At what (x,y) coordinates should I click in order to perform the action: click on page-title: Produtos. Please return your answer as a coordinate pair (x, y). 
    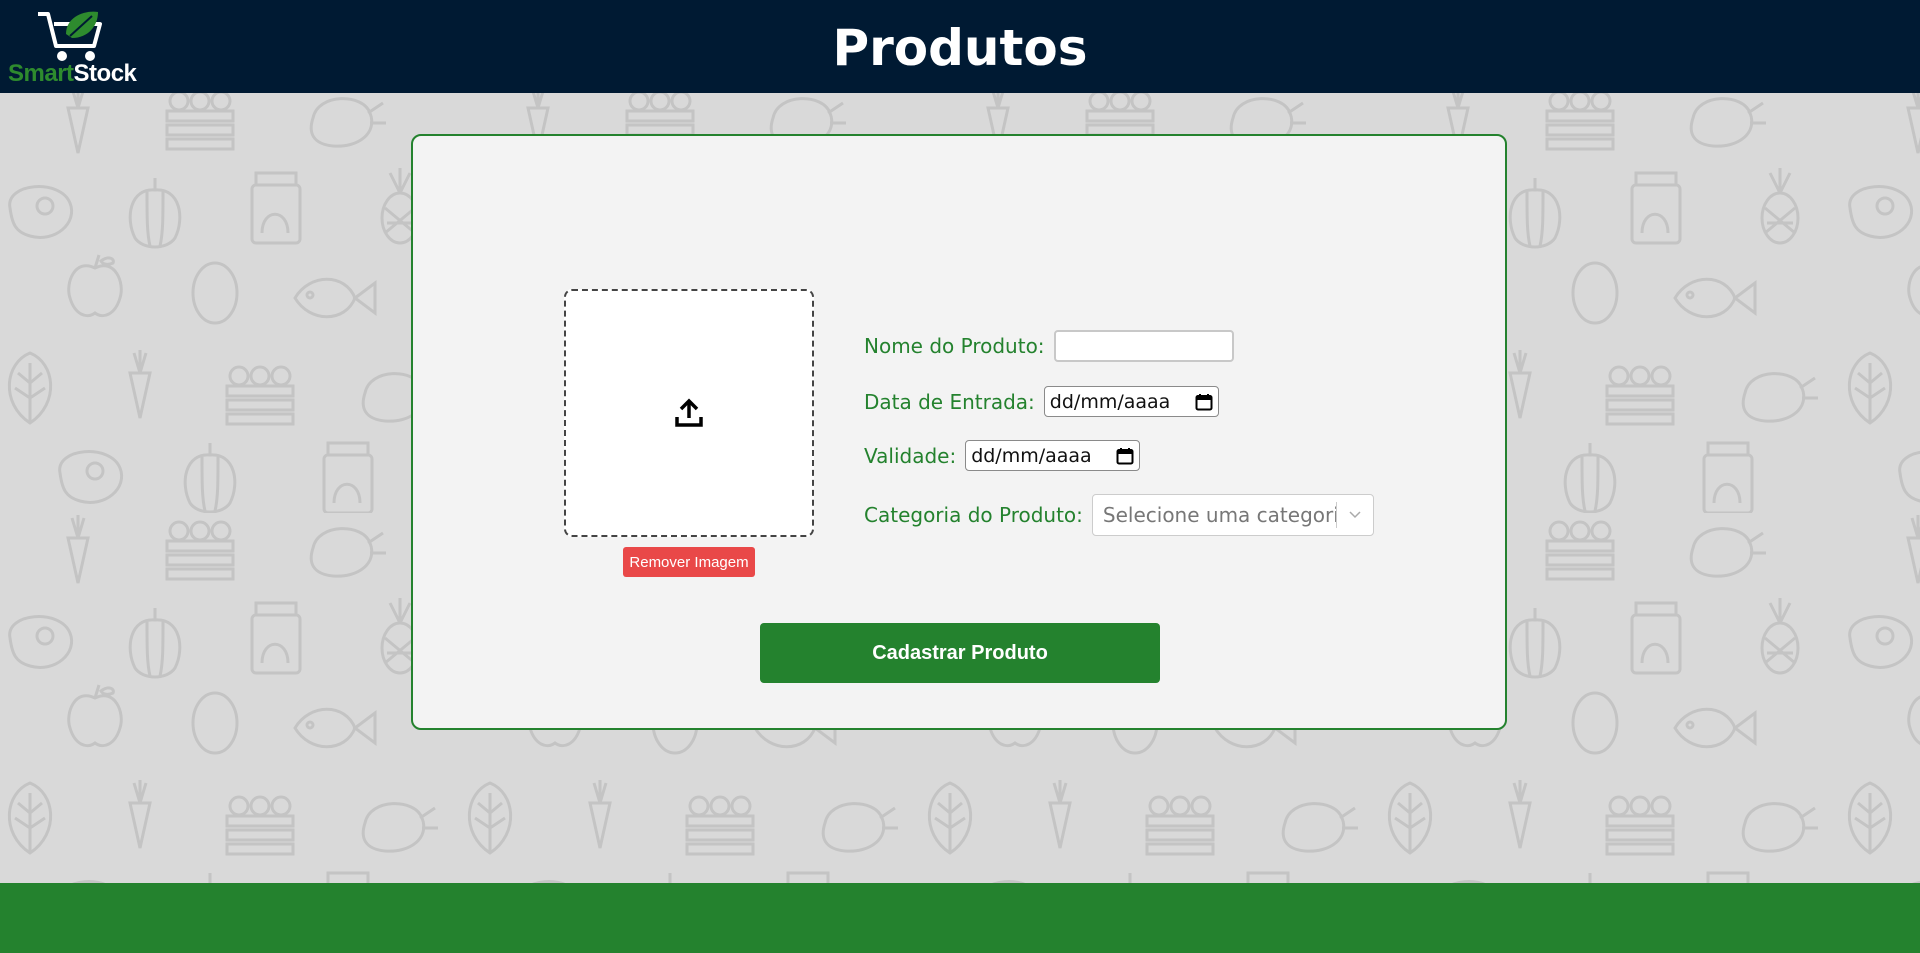
    Looking at the image, I should click on (960, 48).